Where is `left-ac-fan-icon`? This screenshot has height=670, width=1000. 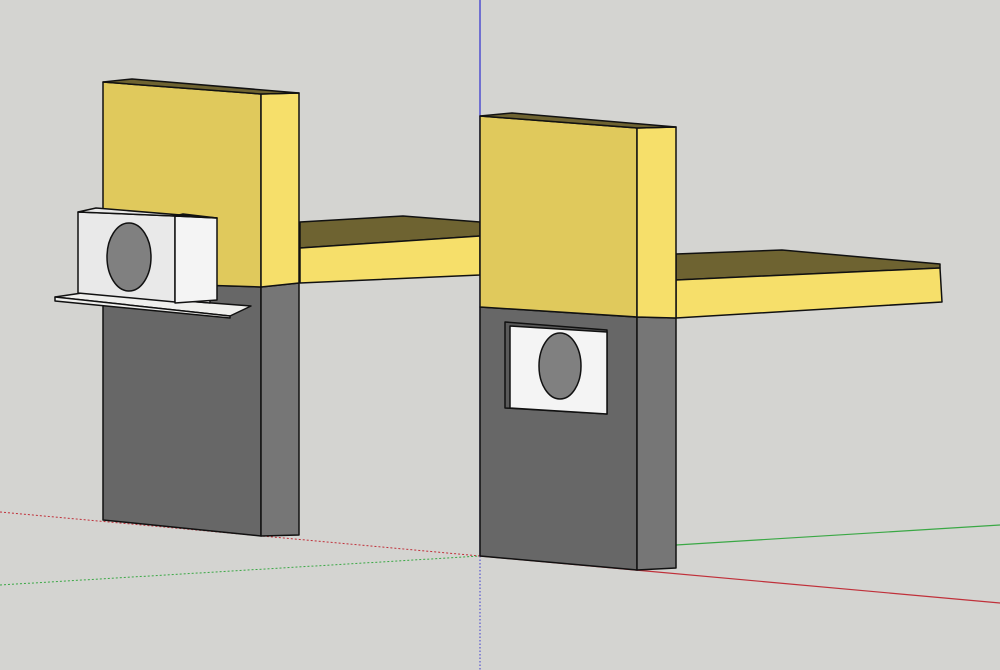 left-ac-fan-icon is located at coordinates (129, 257).